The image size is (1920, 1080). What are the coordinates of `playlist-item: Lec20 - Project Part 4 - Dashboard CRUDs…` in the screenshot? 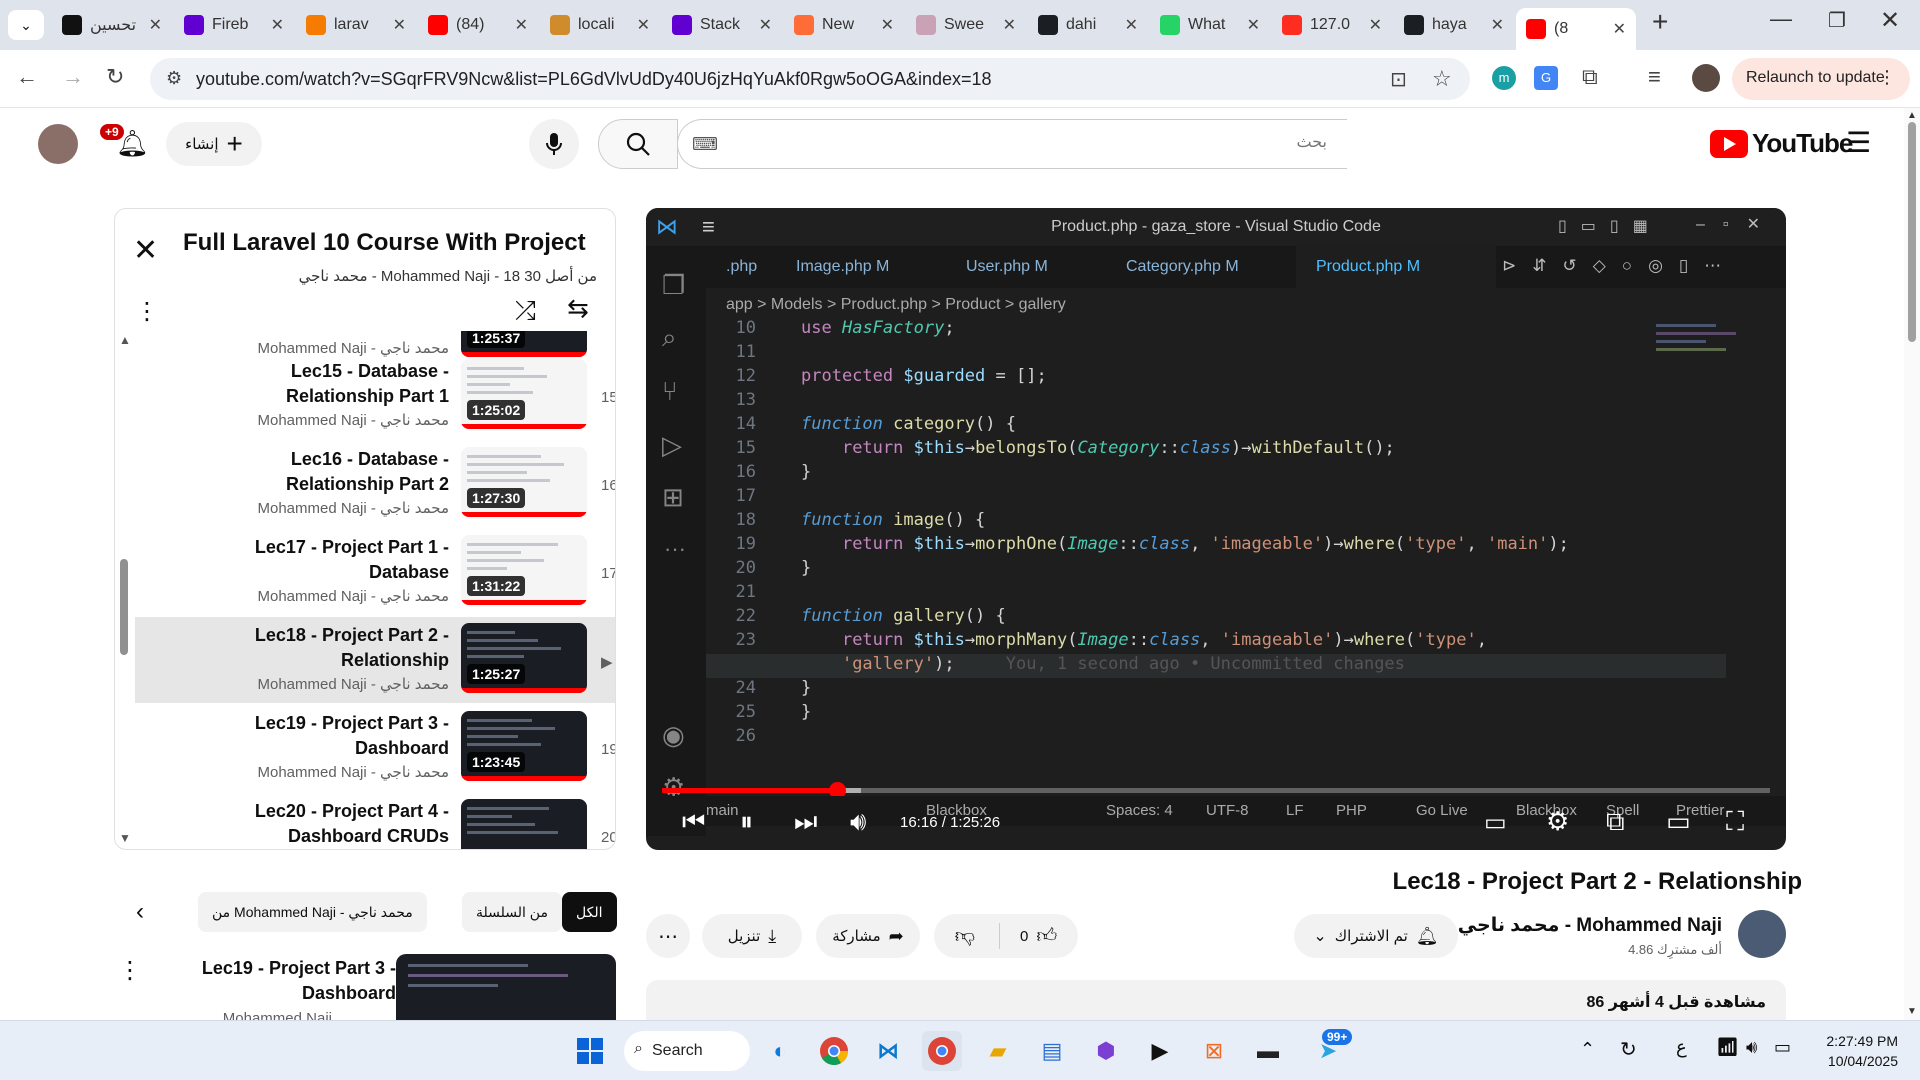 It's located at (375, 821).